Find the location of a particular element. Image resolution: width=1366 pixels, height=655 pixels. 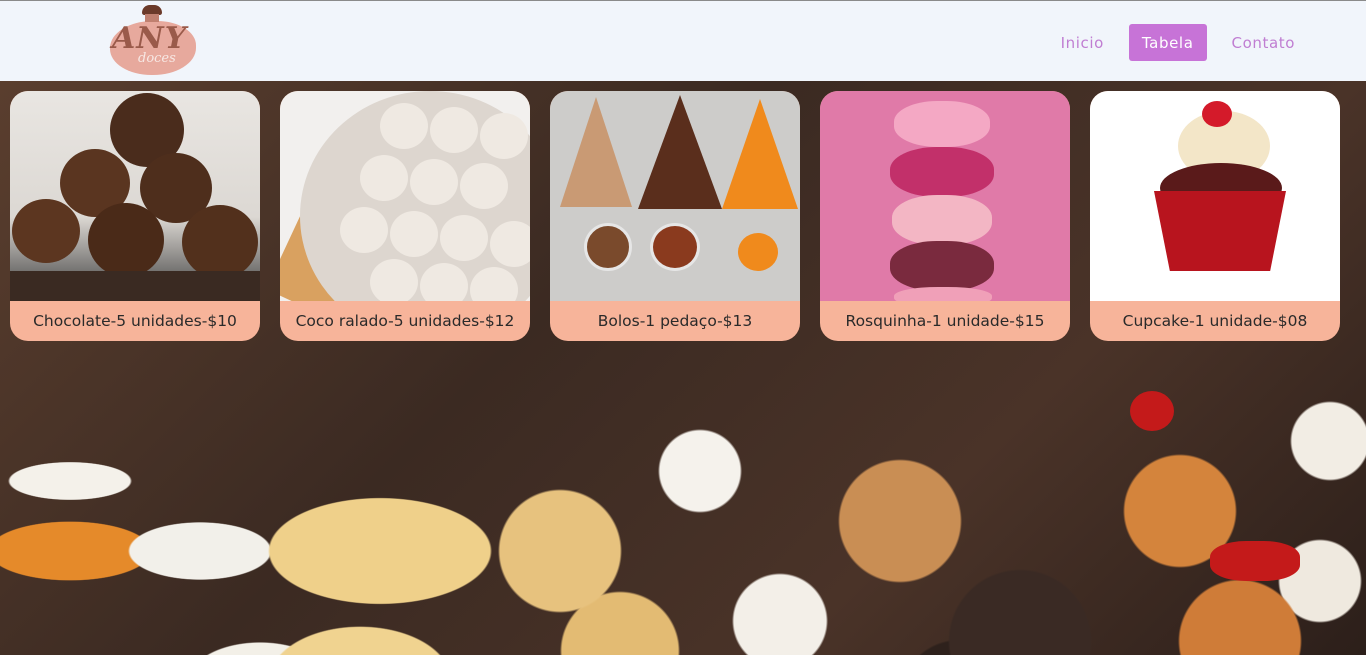

product-card-cupcake: Cupcake-1 unidade-$08 is located at coordinates (1215, 216).